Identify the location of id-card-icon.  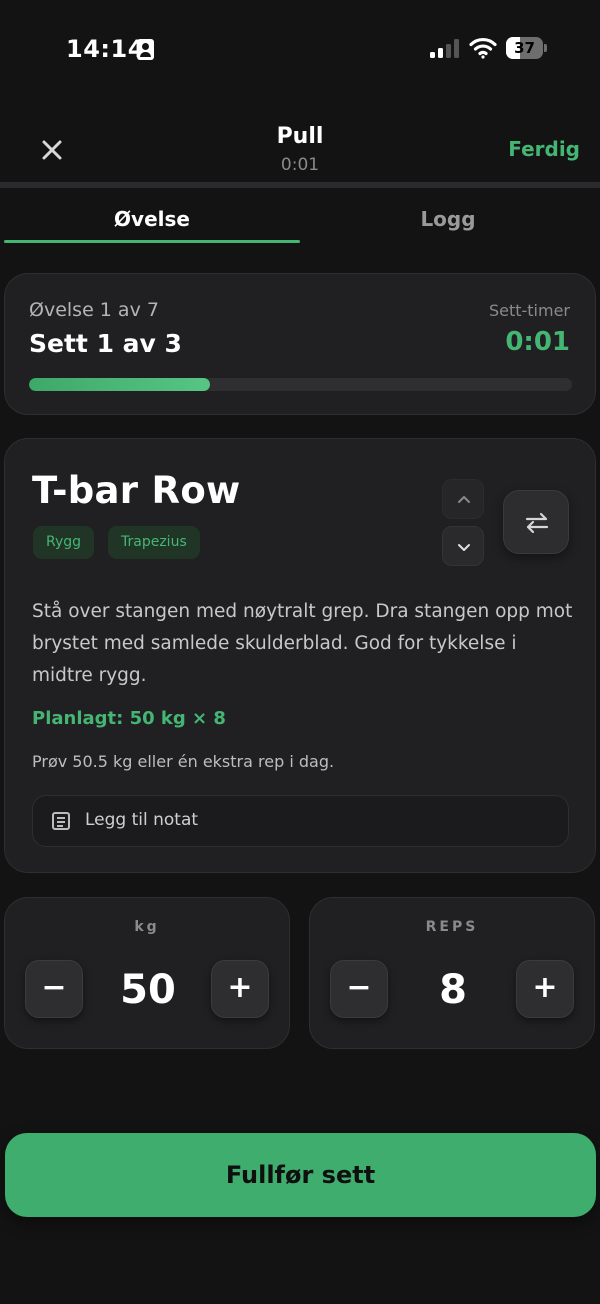
(145, 49).